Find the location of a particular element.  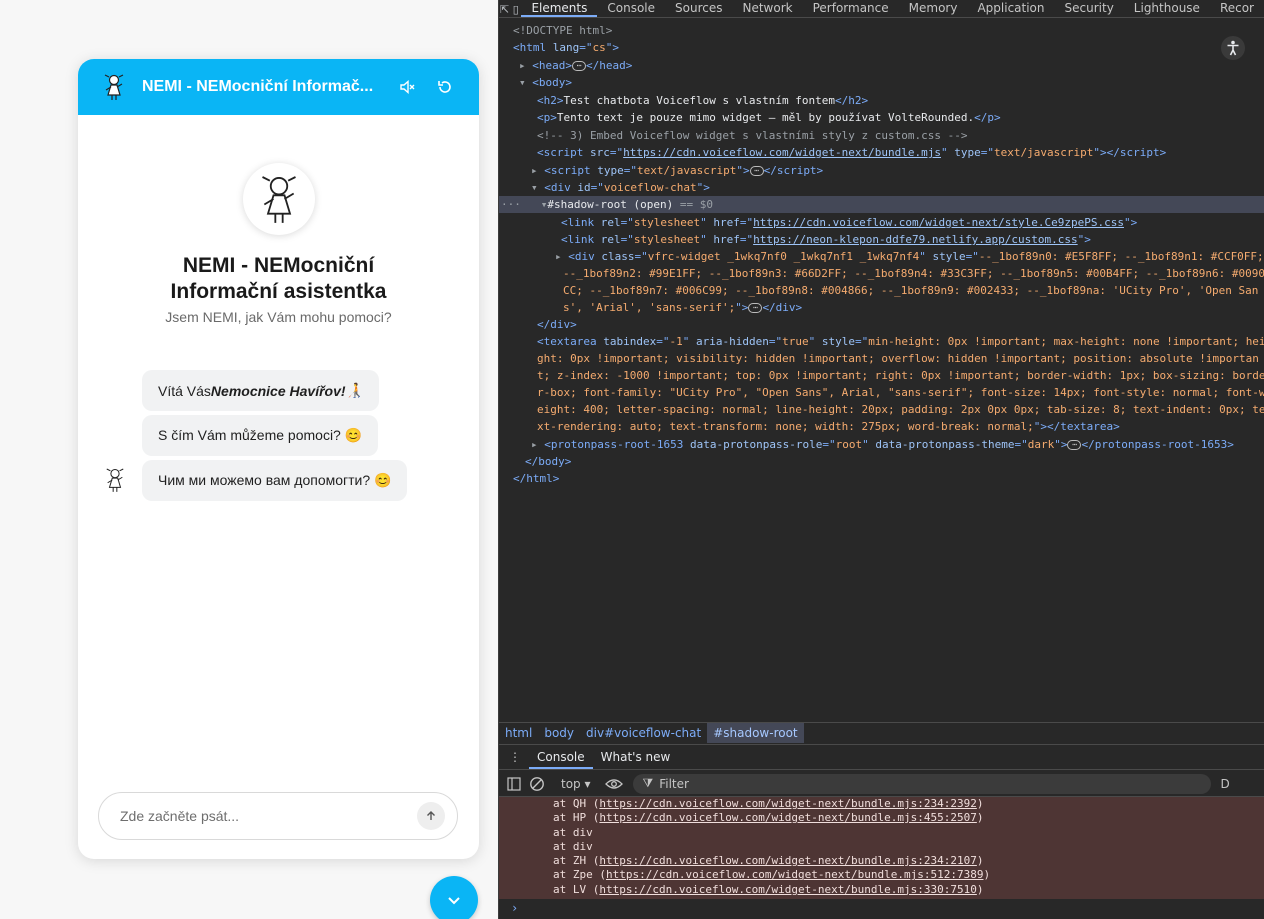

message-composer is located at coordinates (278, 816).